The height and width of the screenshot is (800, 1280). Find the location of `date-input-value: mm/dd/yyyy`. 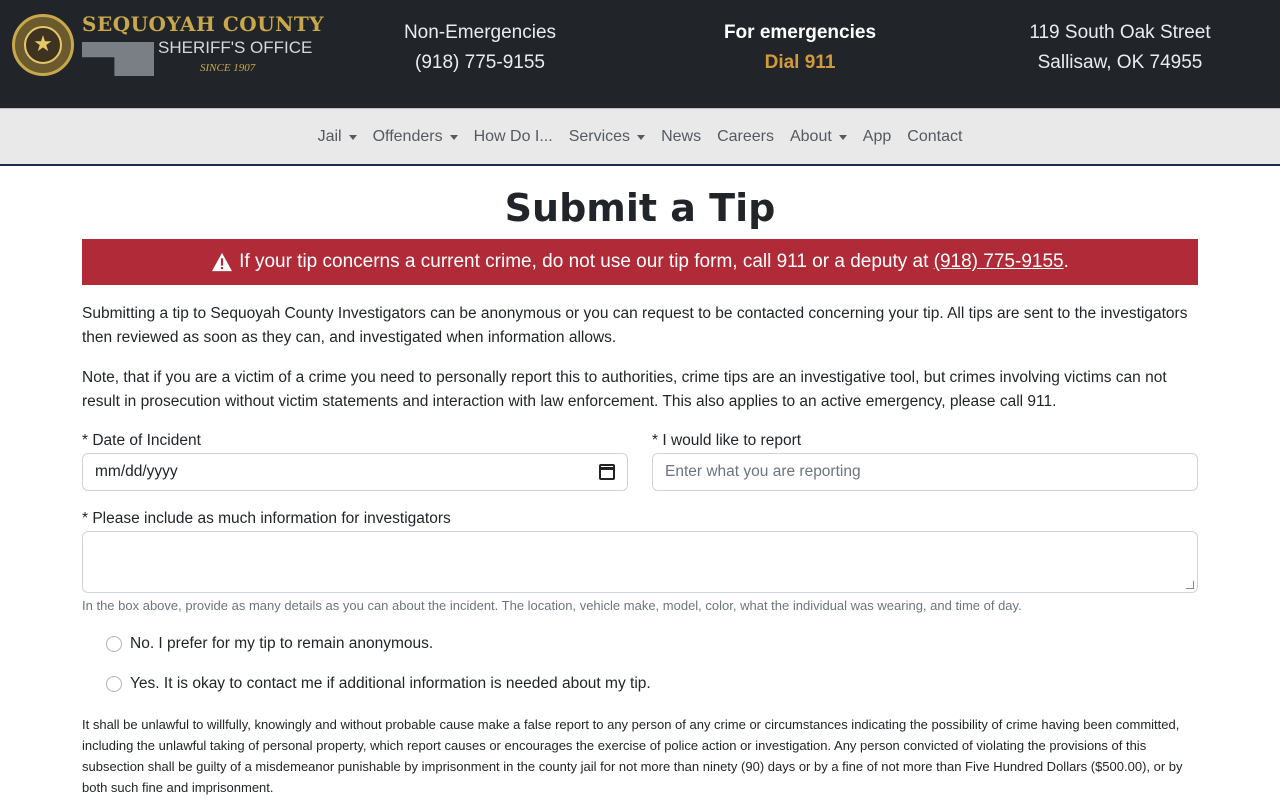

date-input-value: mm/dd/yyyy is located at coordinates (136, 471).